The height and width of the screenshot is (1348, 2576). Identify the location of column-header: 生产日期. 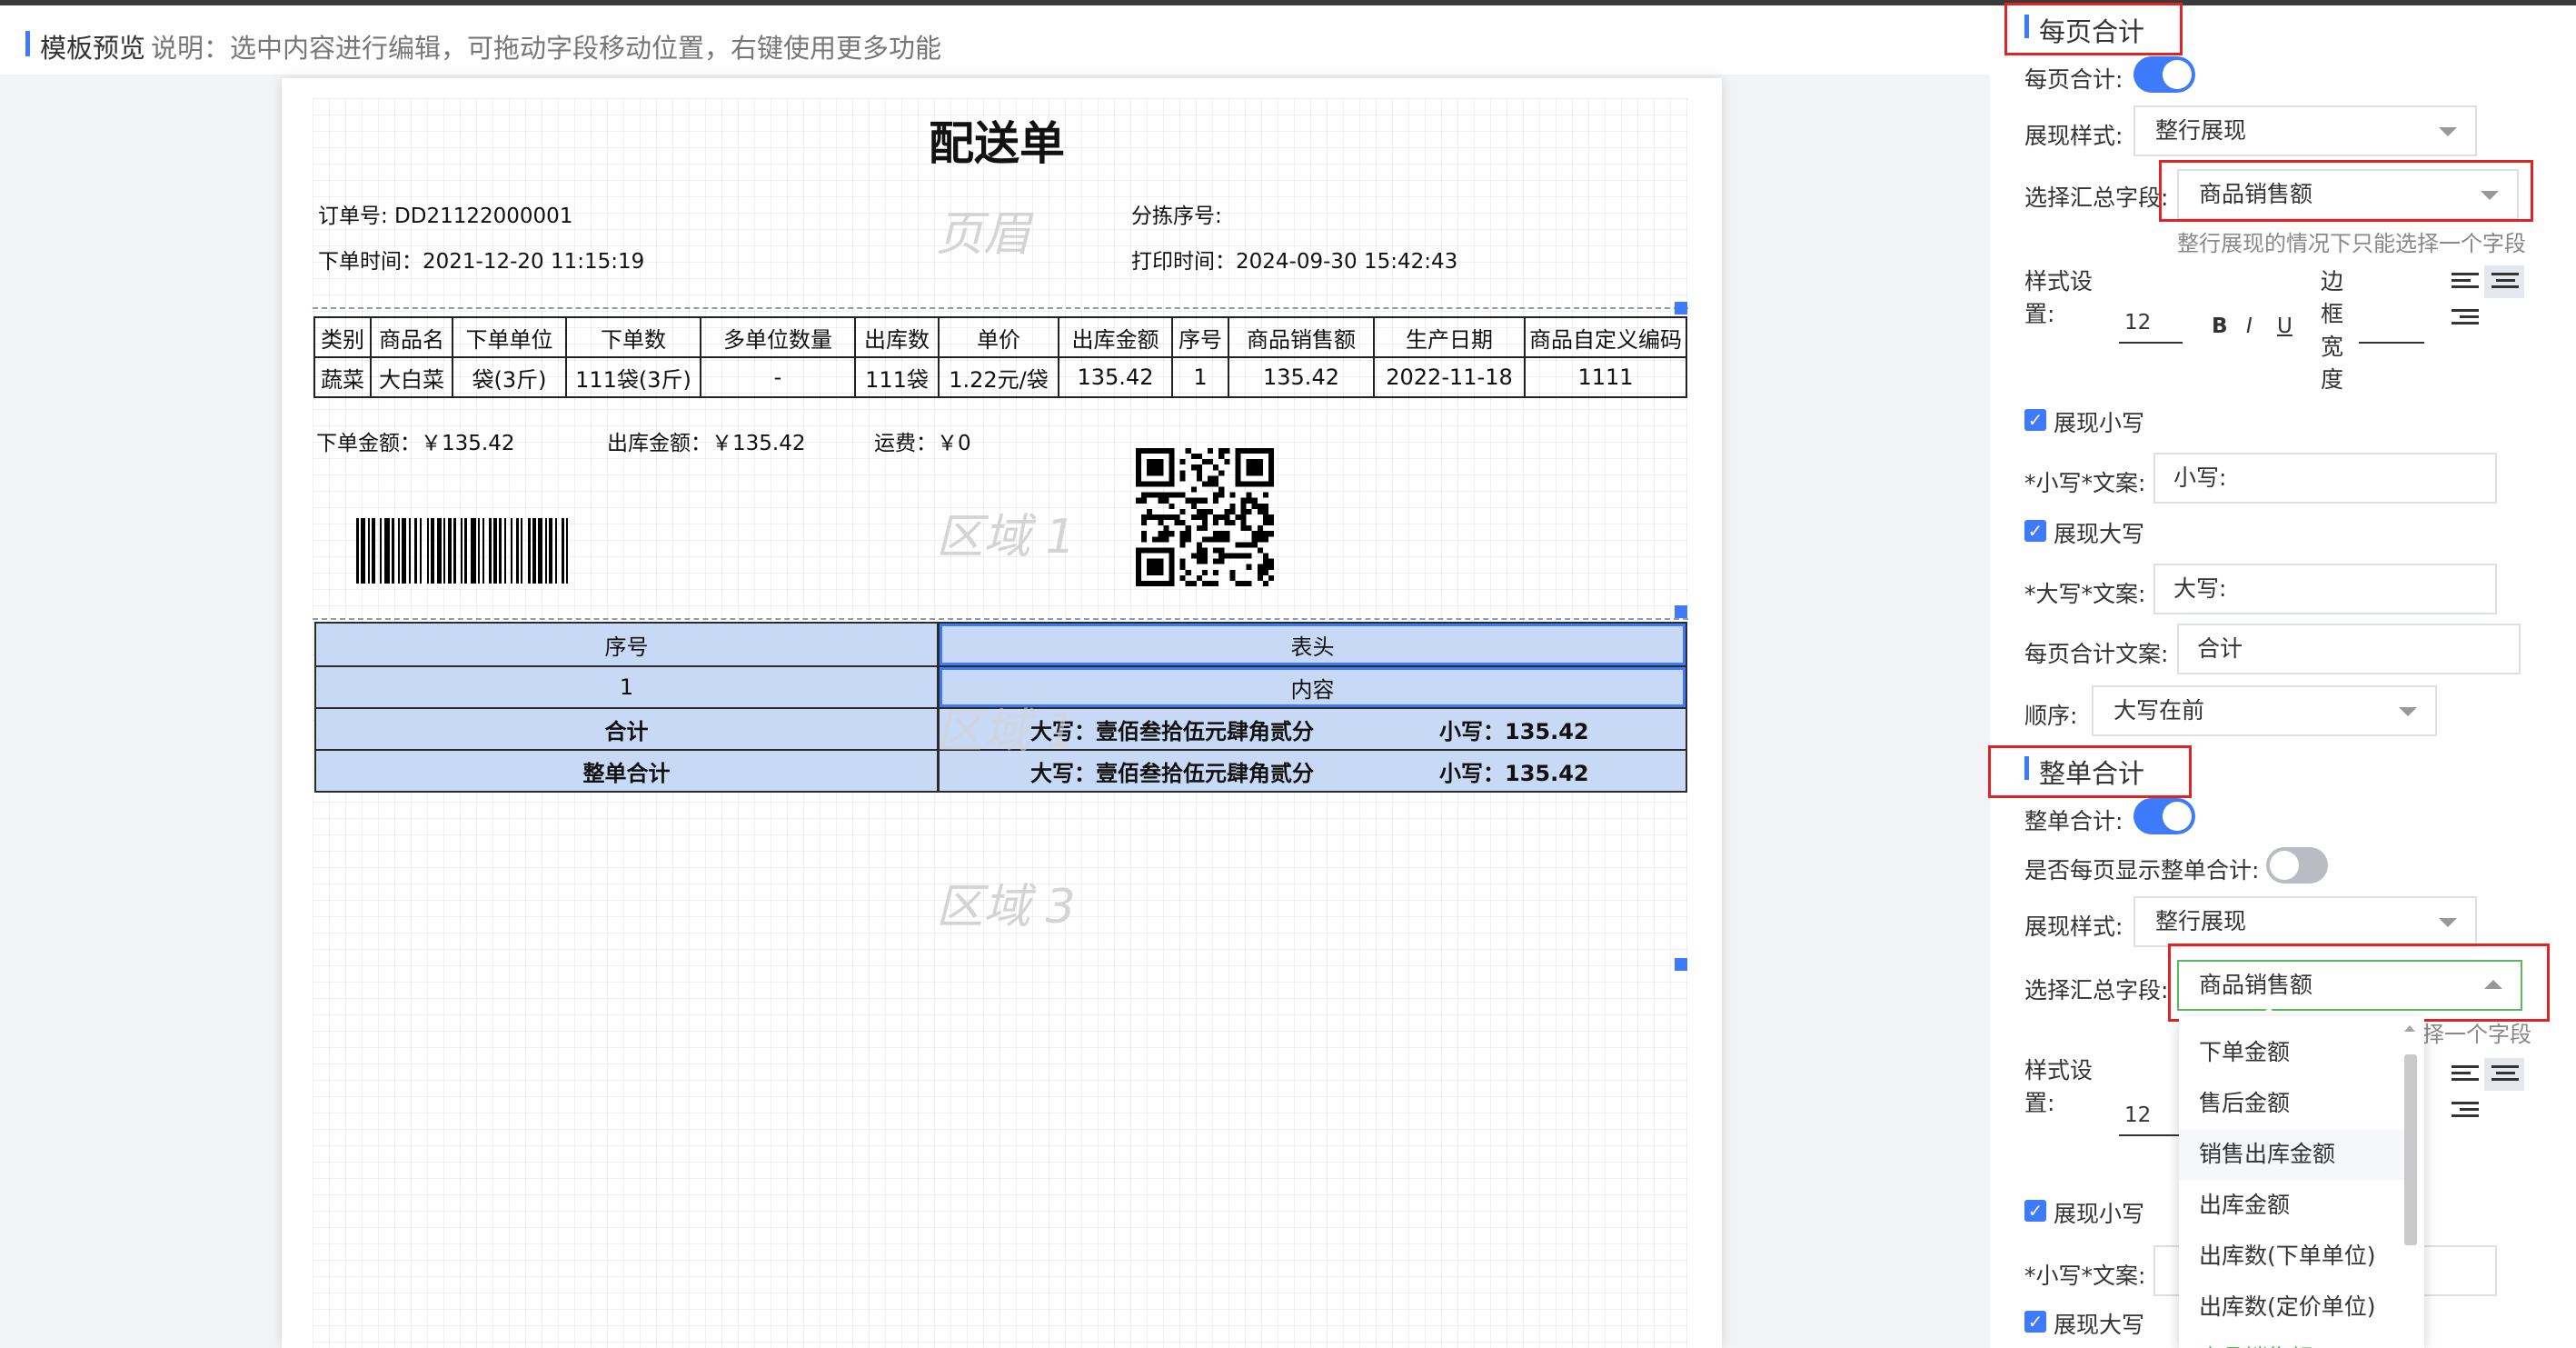
(1449, 337).